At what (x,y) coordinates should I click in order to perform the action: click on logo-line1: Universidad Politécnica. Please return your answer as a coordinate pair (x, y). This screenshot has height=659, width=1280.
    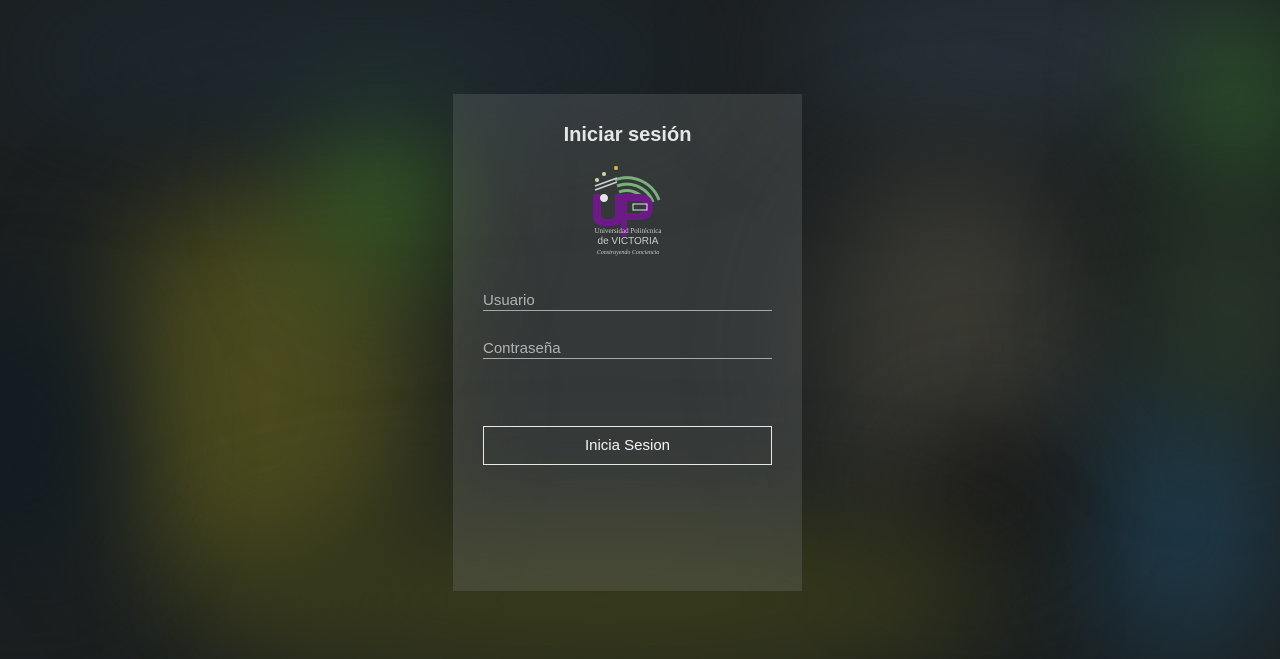
    Looking at the image, I should click on (628, 231).